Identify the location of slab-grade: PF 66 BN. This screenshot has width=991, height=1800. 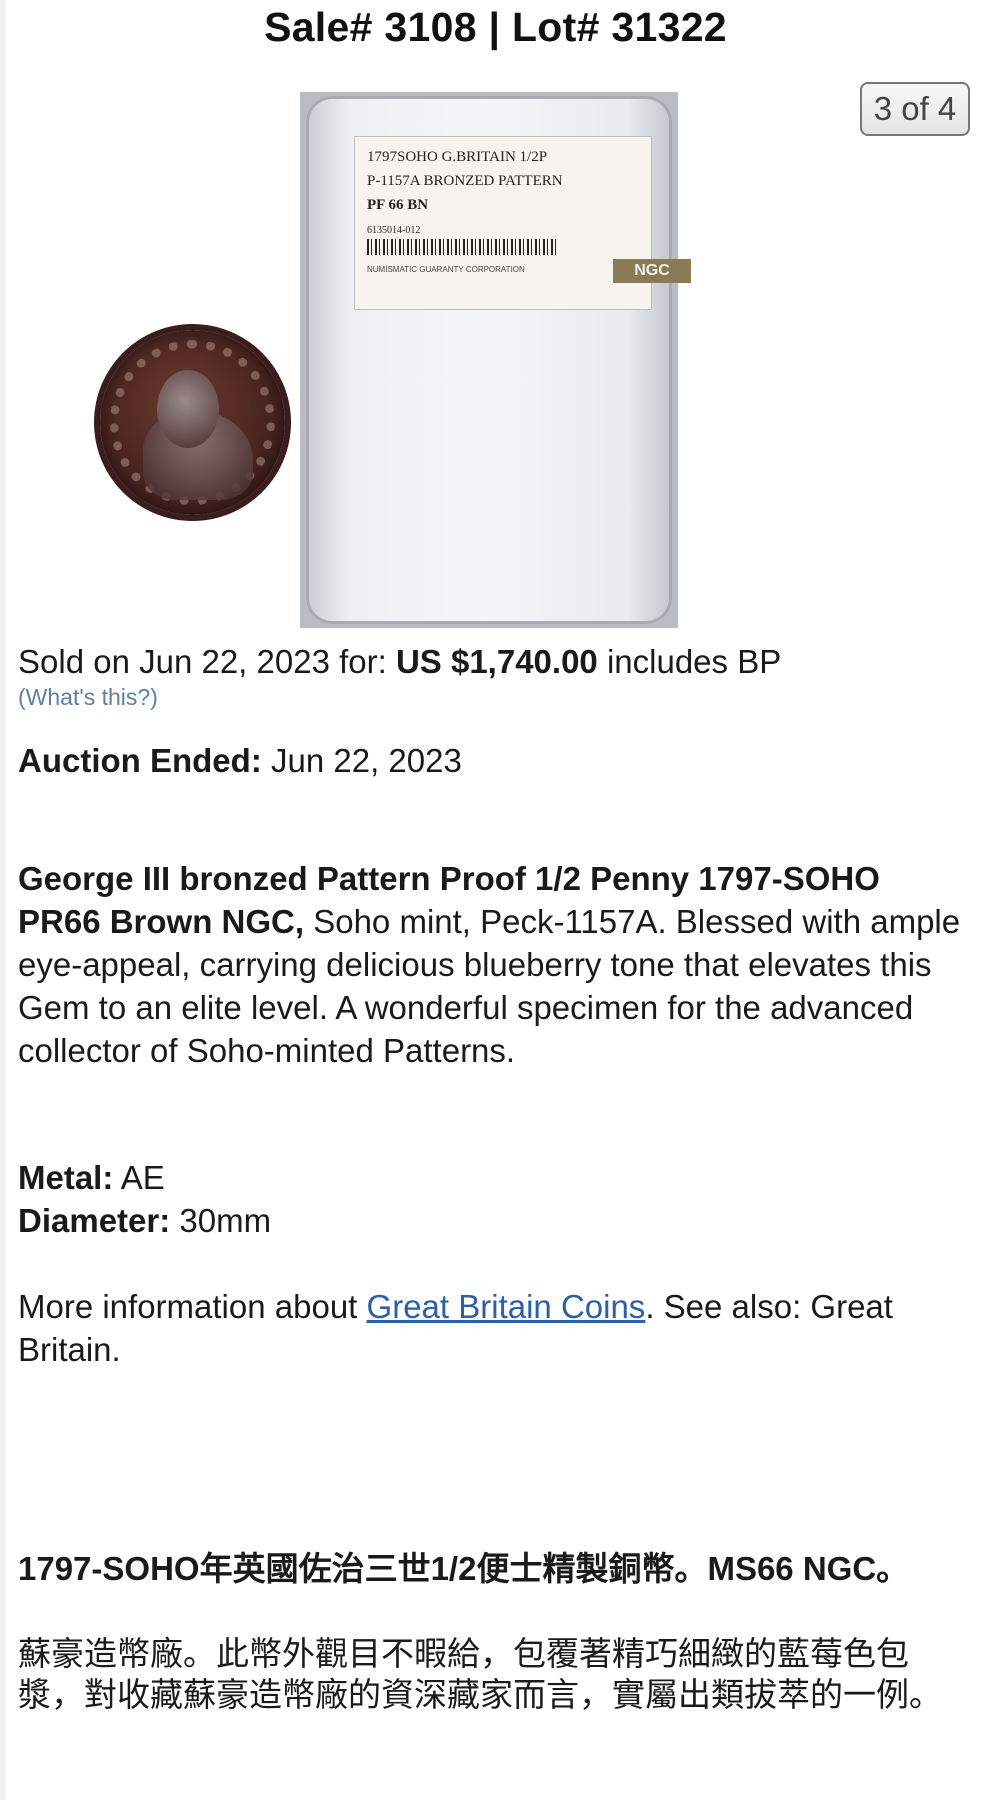
(398, 205).